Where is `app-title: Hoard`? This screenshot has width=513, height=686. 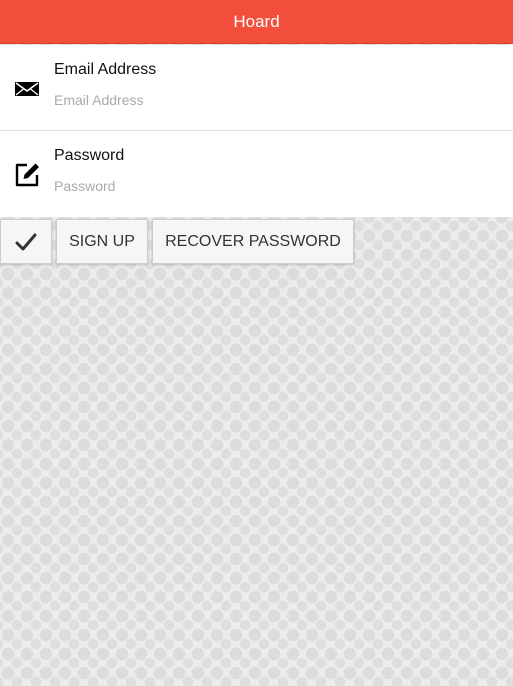
app-title: Hoard is located at coordinates (256, 21).